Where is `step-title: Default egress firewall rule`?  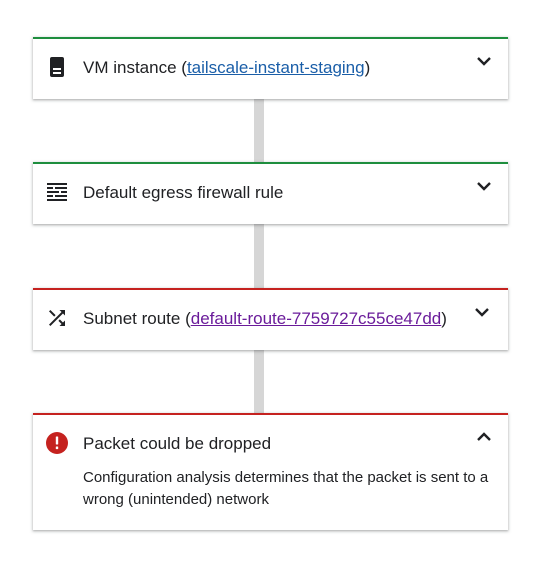 step-title: Default egress firewall rule is located at coordinates (183, 192).